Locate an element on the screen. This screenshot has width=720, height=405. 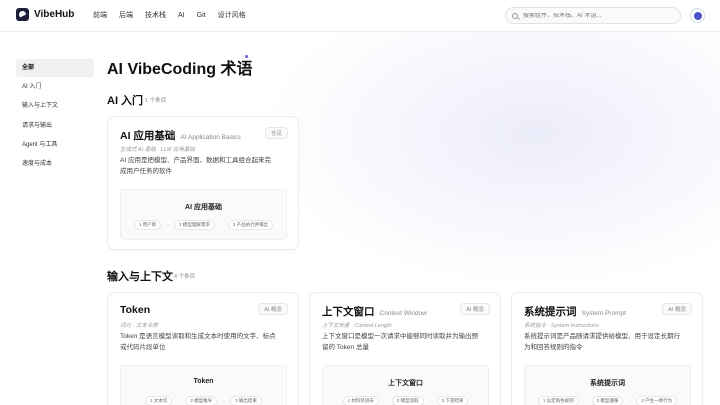
logo: VibeHub is located at coordinates (45, 14).